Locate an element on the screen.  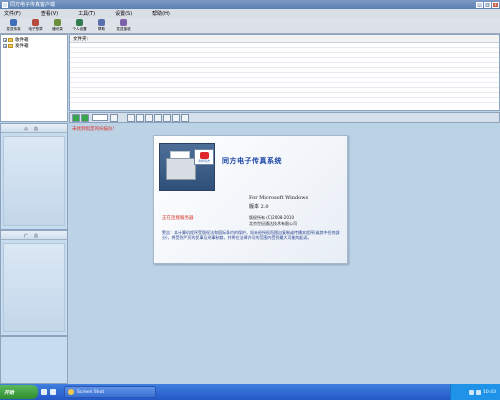
user-settings-icon is located at coordinates (79, 22).